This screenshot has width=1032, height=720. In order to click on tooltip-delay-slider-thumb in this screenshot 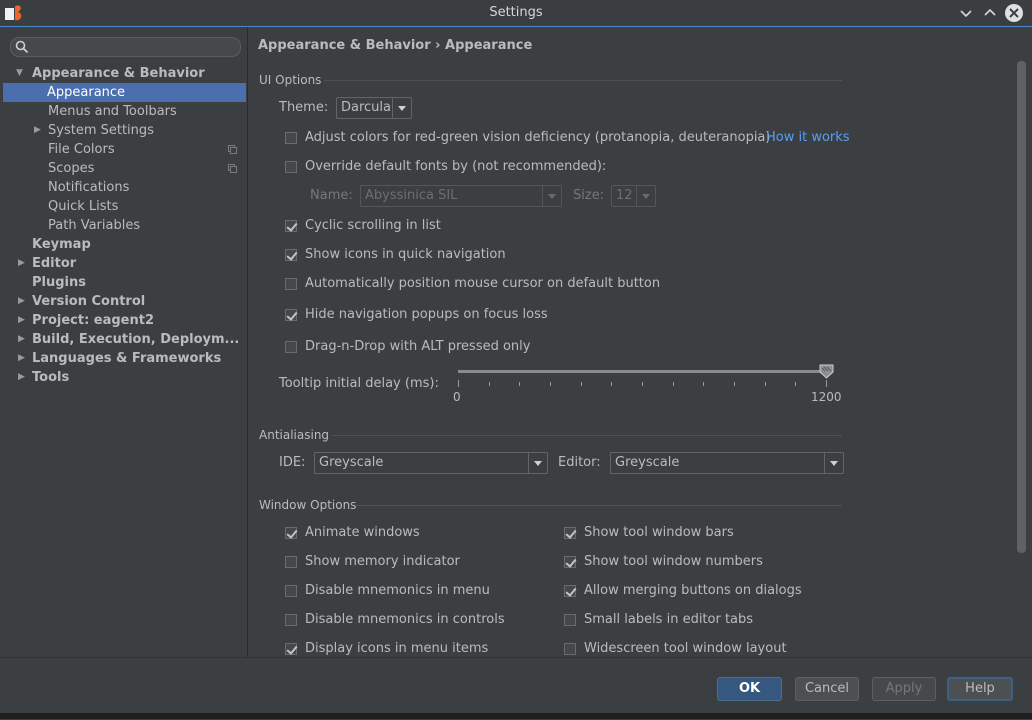, I will do `click(826, 371)`.